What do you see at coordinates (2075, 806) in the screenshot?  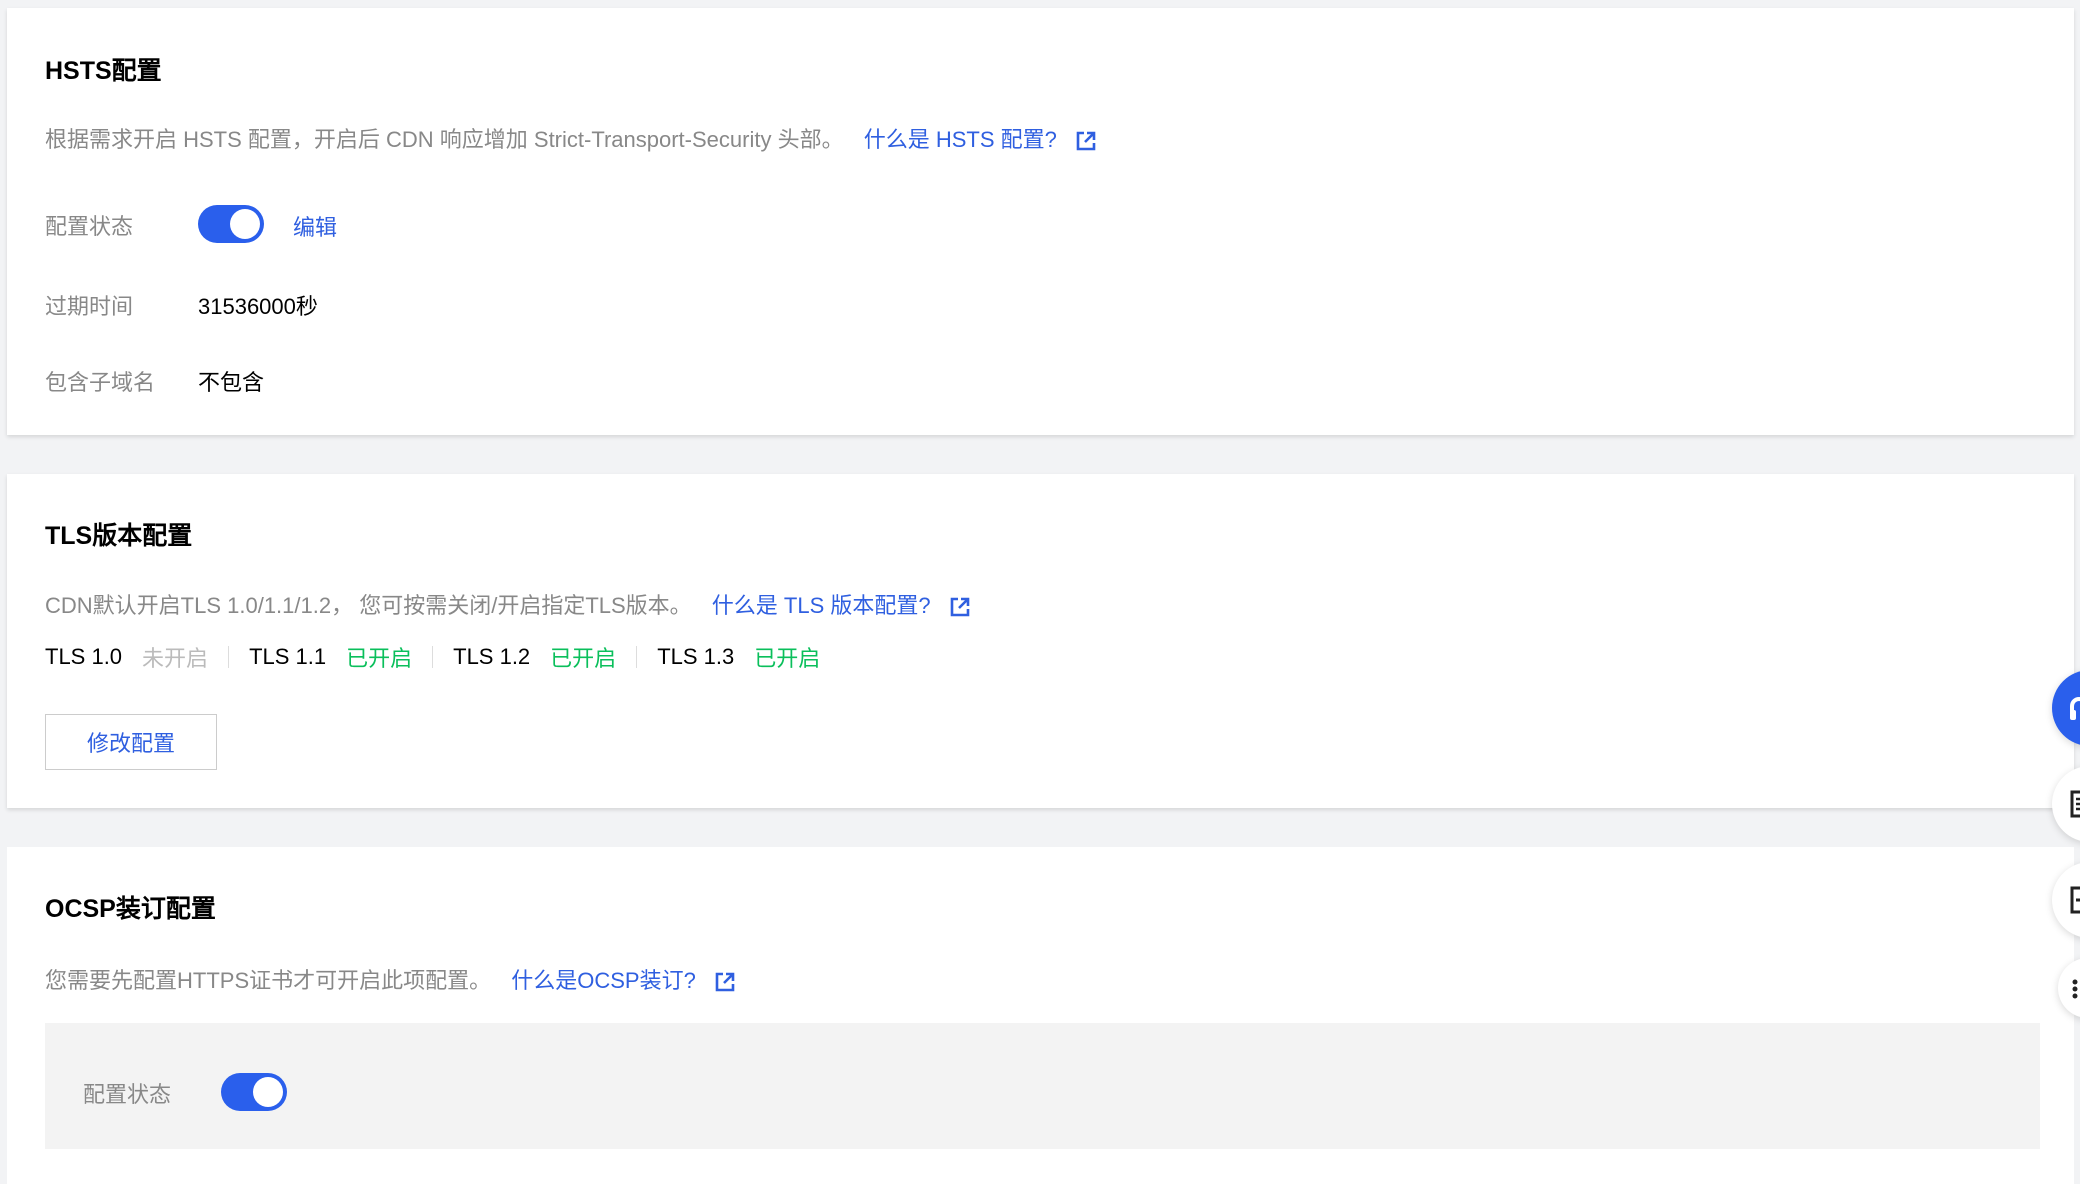 I see `document-icon` at bounding box center [2075, 806].